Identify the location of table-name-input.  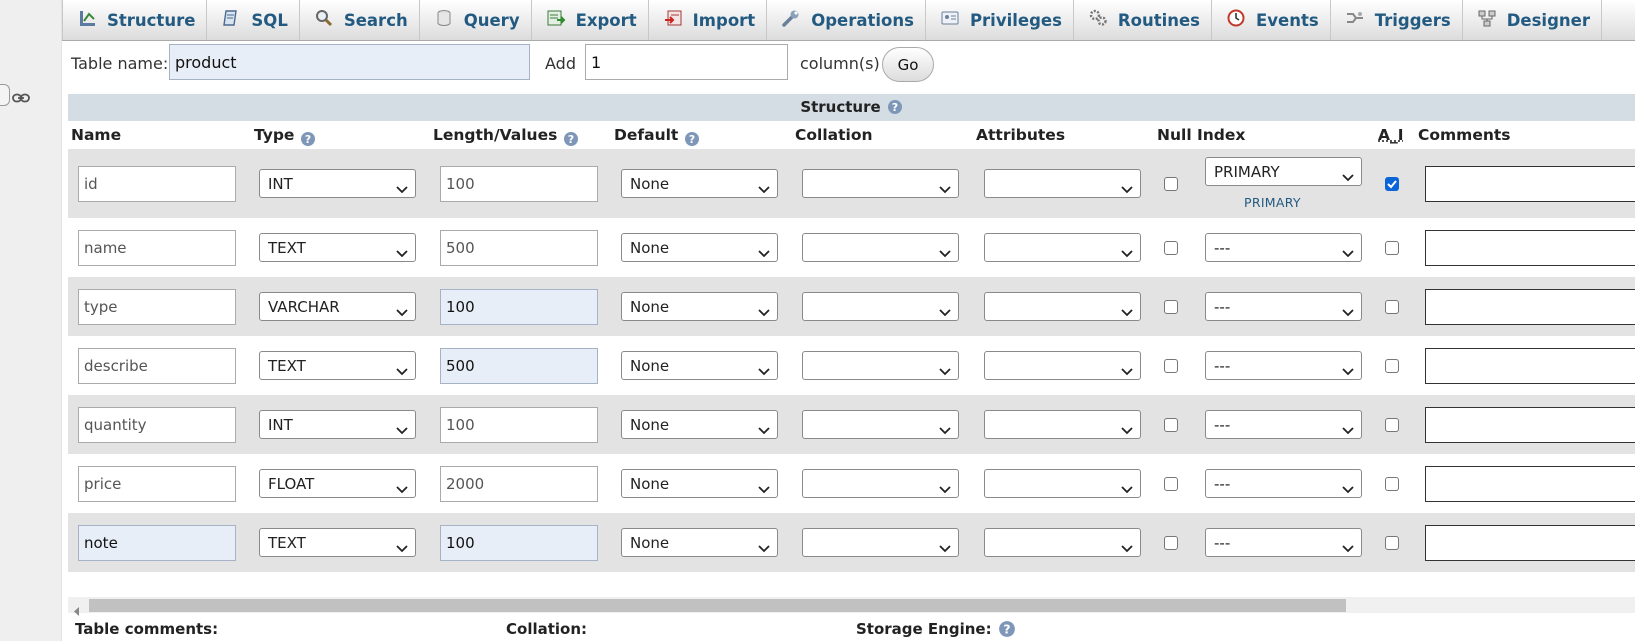
(349, 62).